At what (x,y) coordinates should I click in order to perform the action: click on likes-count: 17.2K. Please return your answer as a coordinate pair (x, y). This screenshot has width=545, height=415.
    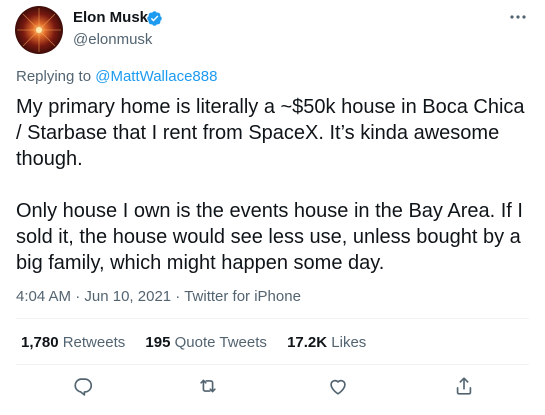
    Looking at the image, I should click on (307, 342).